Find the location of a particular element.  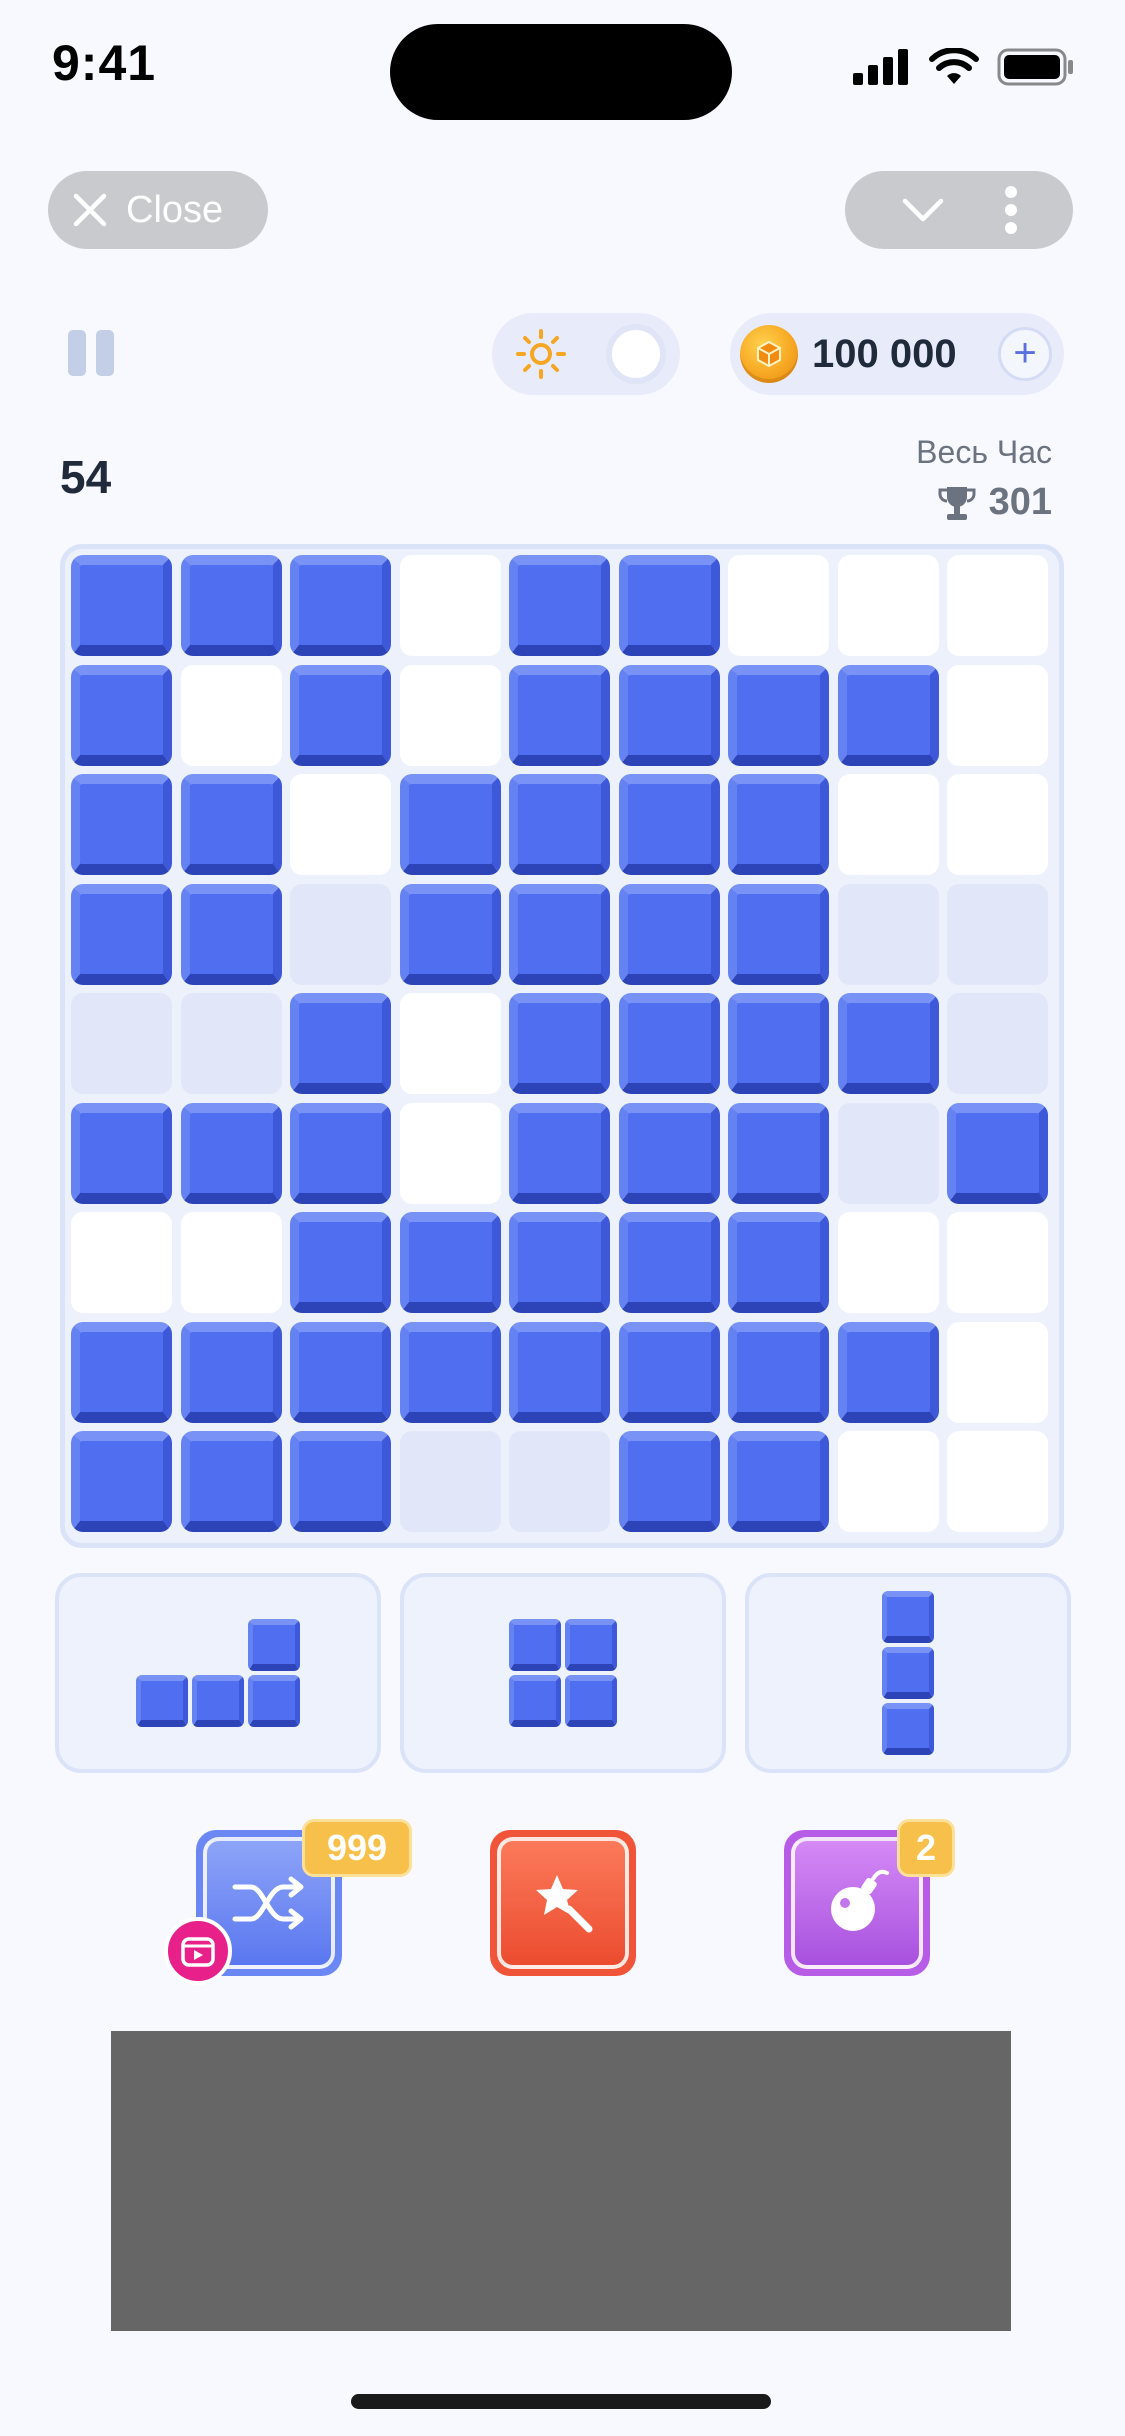

magic-wand-booster-button is located at coordinates (563, 1903).